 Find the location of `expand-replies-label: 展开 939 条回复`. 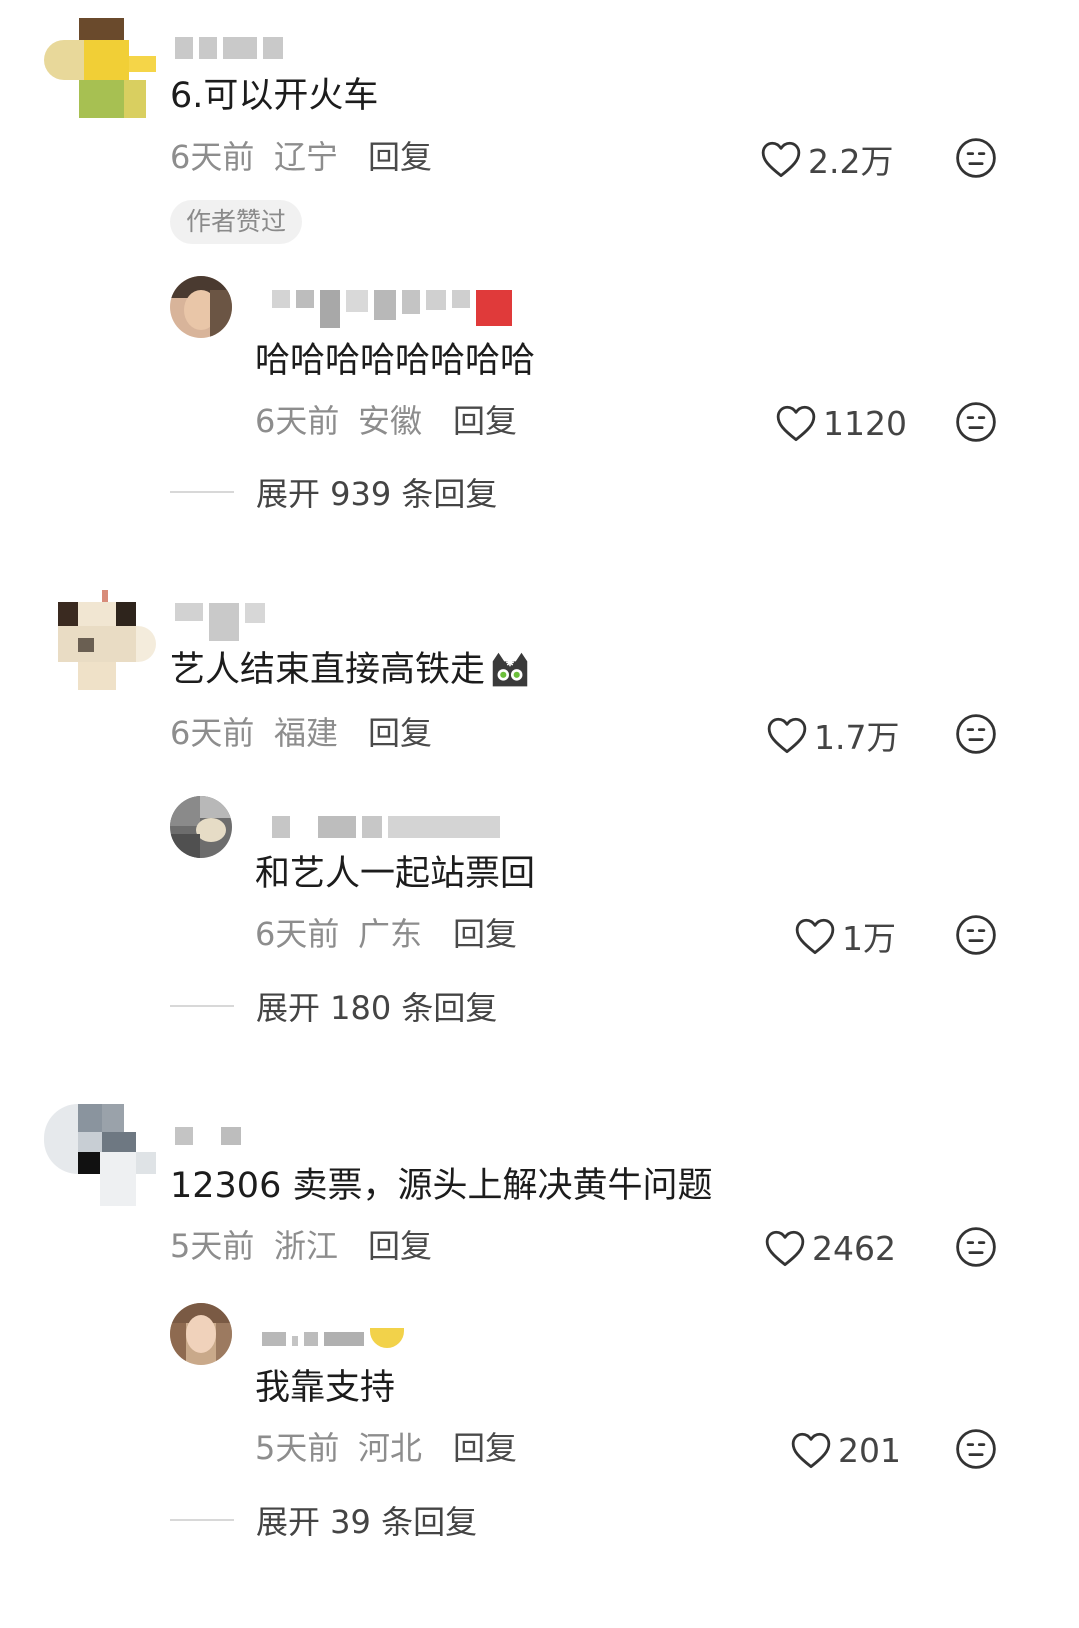

expand-replies-label: 展开 939 条回复 is located at coordinates (377, 494).